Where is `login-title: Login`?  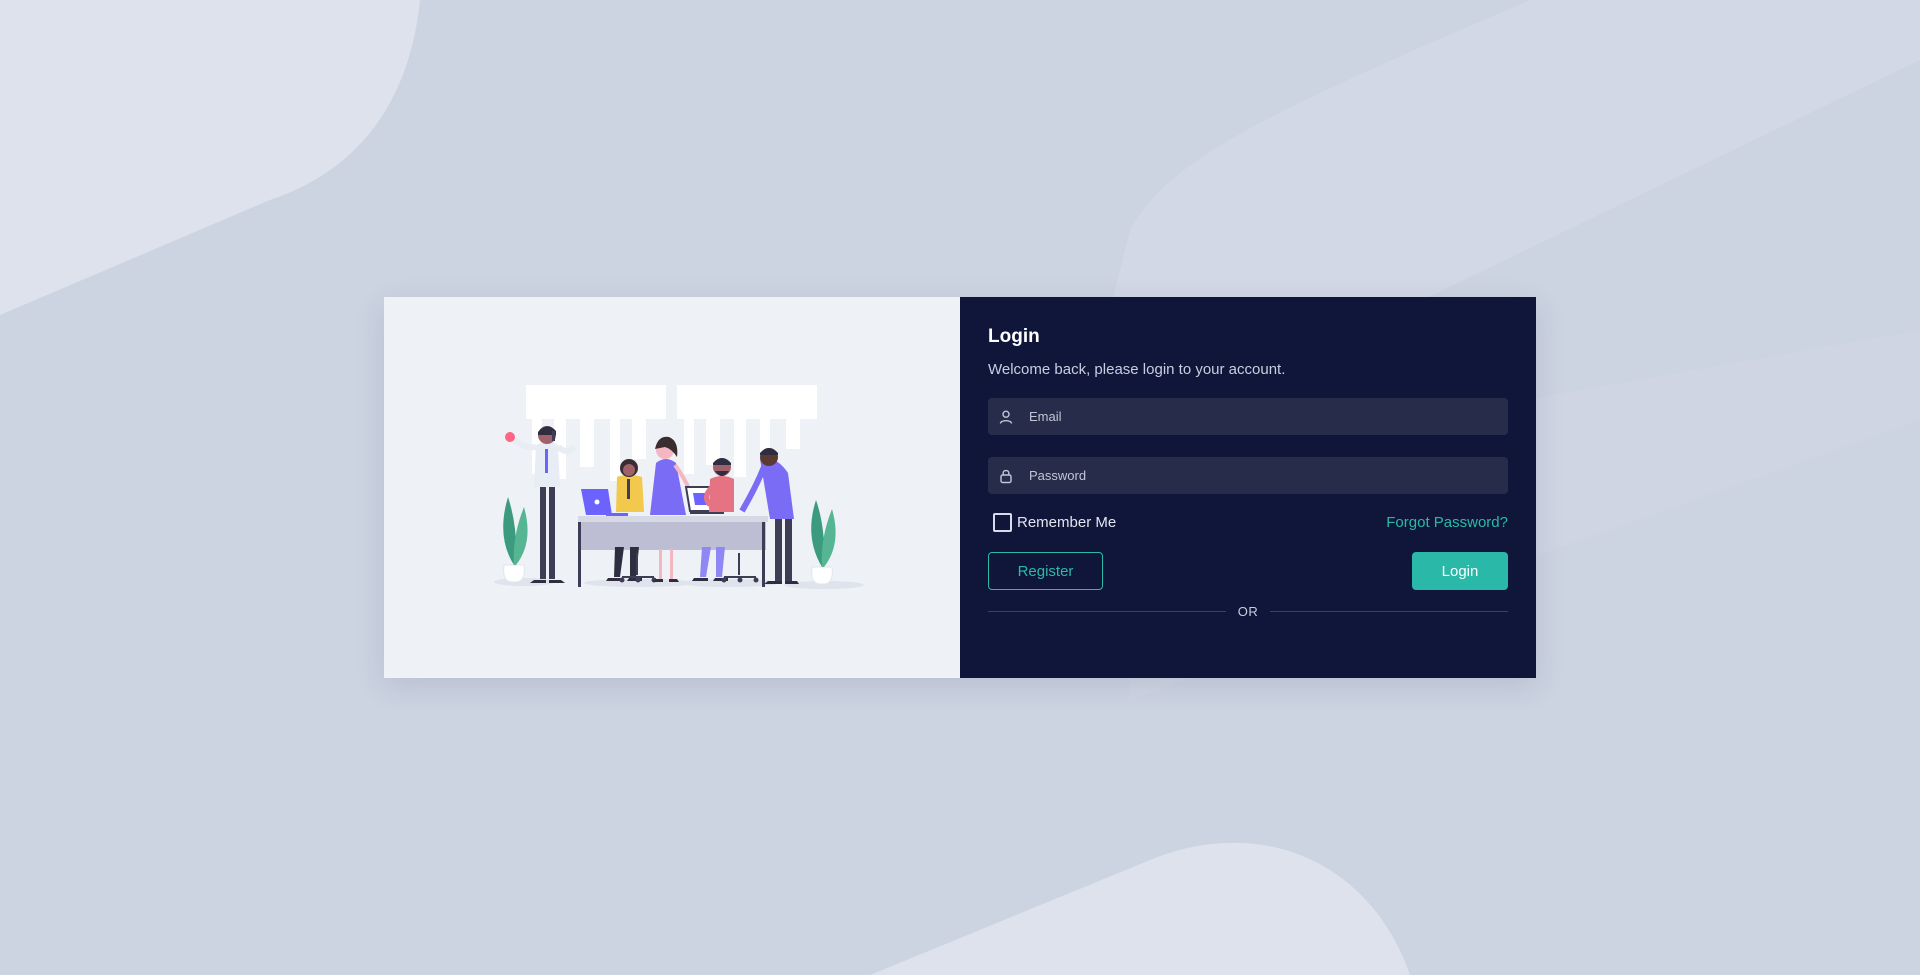 login-title: Login is located at coordinates (1014, 336).